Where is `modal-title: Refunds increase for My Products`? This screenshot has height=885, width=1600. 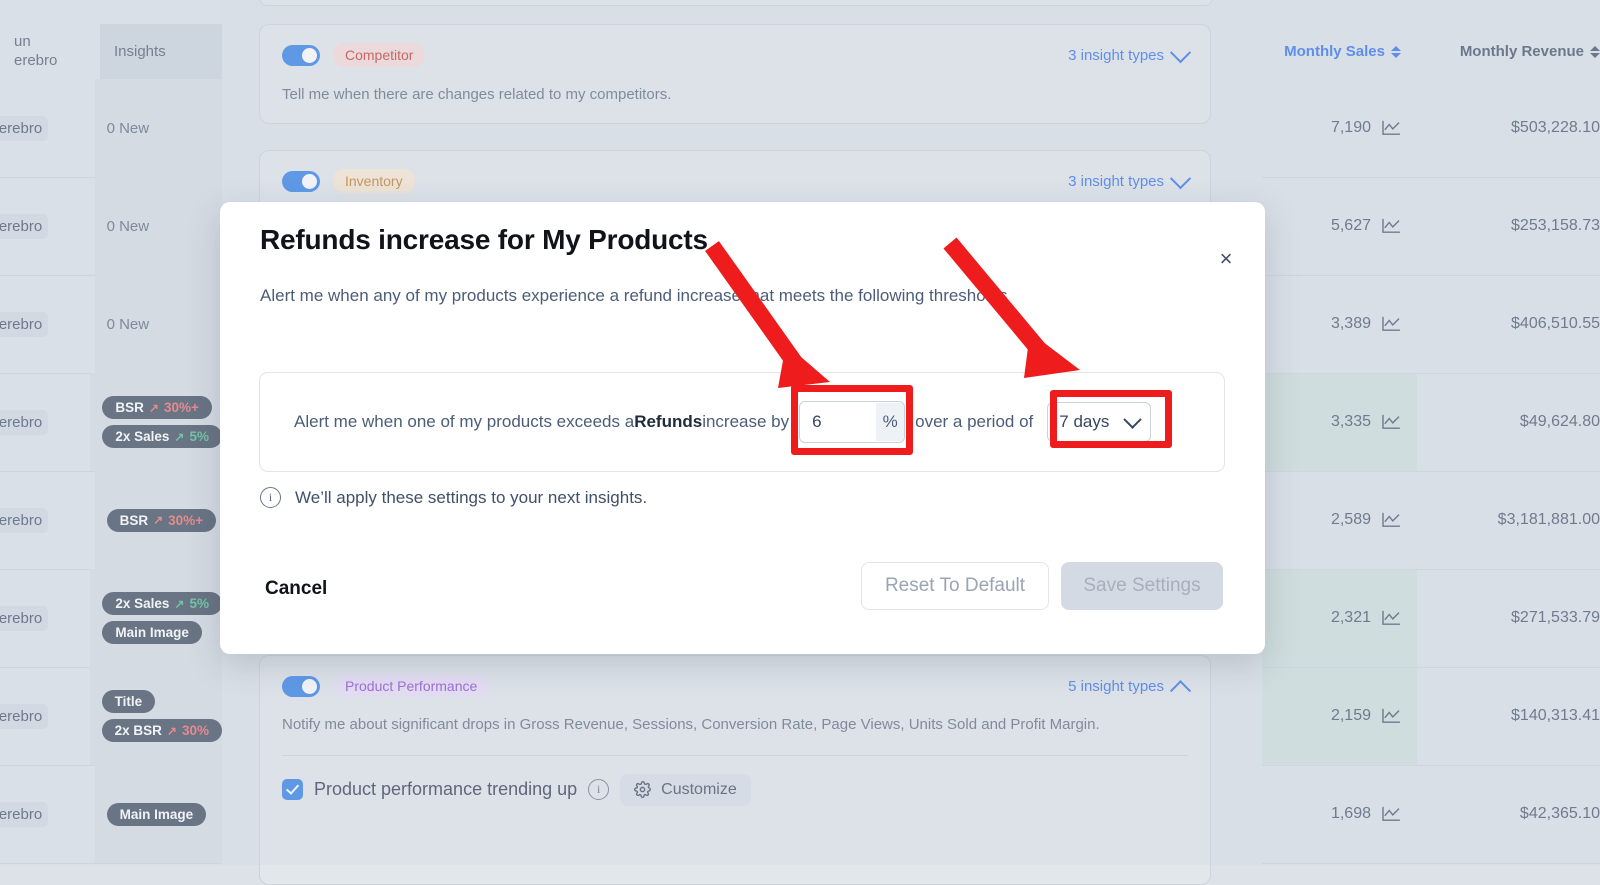 modal-title: Refunds increase for My Products is located at coordinates (484, 239).